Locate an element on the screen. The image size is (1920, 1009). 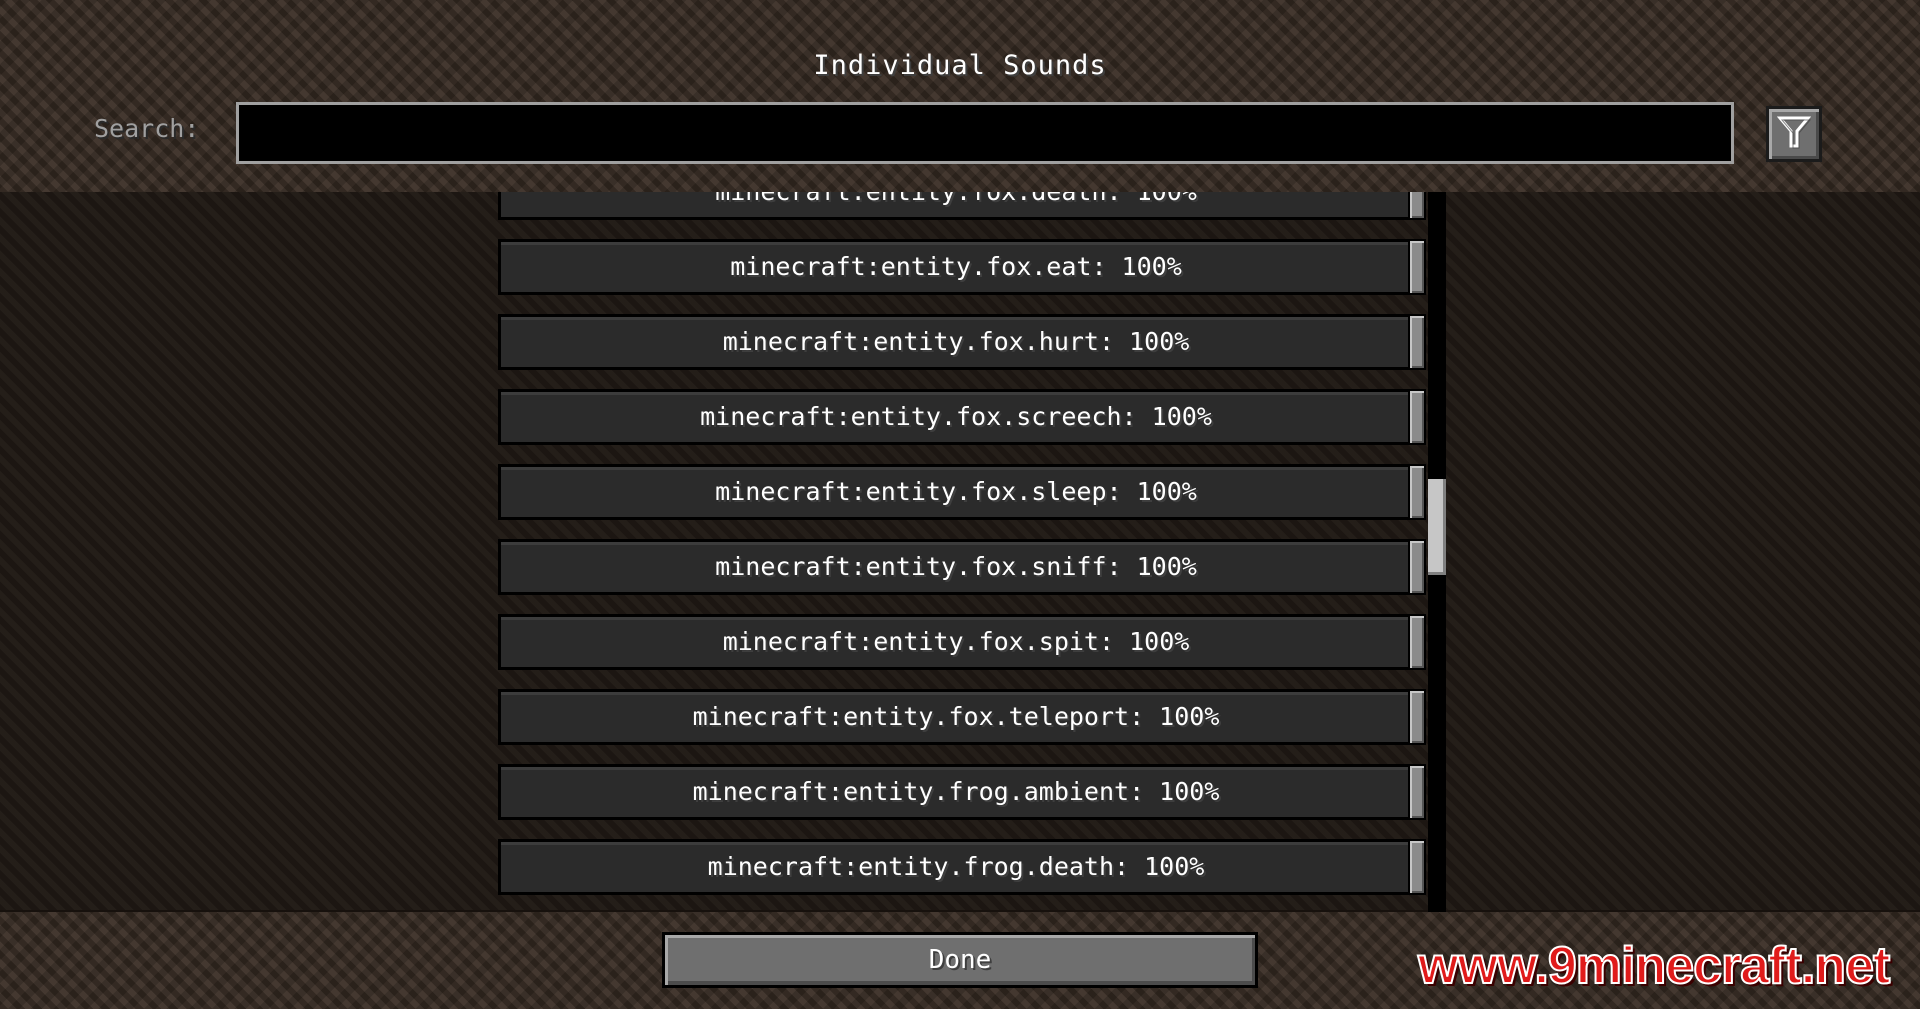
search-label: Search: is located at coordinates (147, 128).